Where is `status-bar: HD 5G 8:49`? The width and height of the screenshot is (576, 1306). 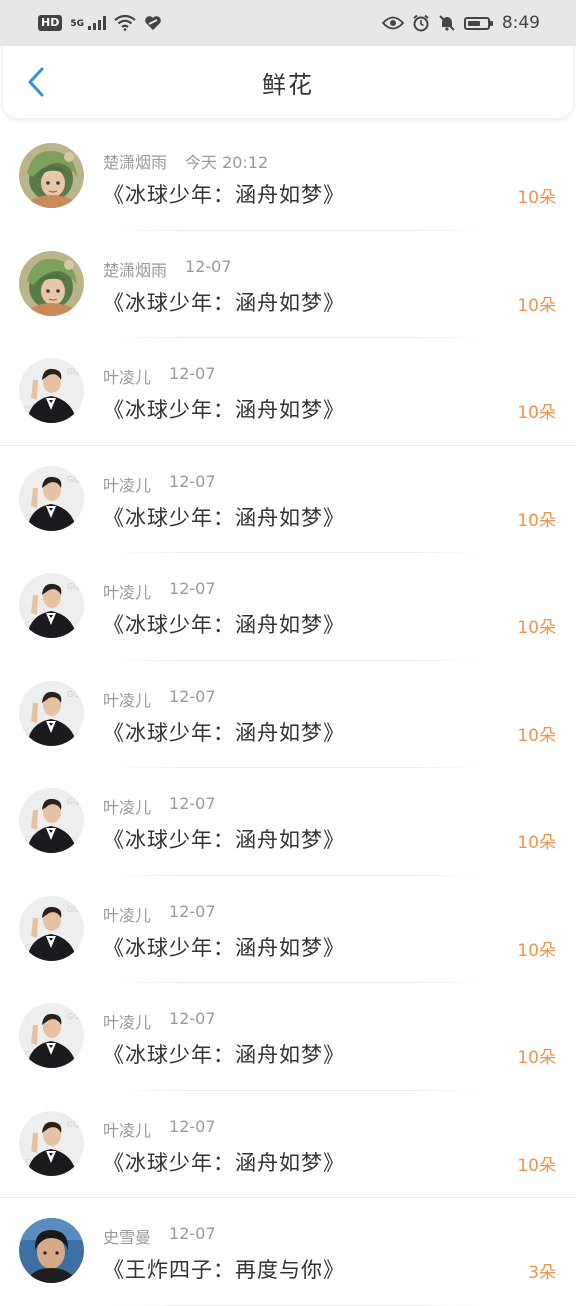 status-bar: HD 5G 8:49 is located at coordinates (288, 23).